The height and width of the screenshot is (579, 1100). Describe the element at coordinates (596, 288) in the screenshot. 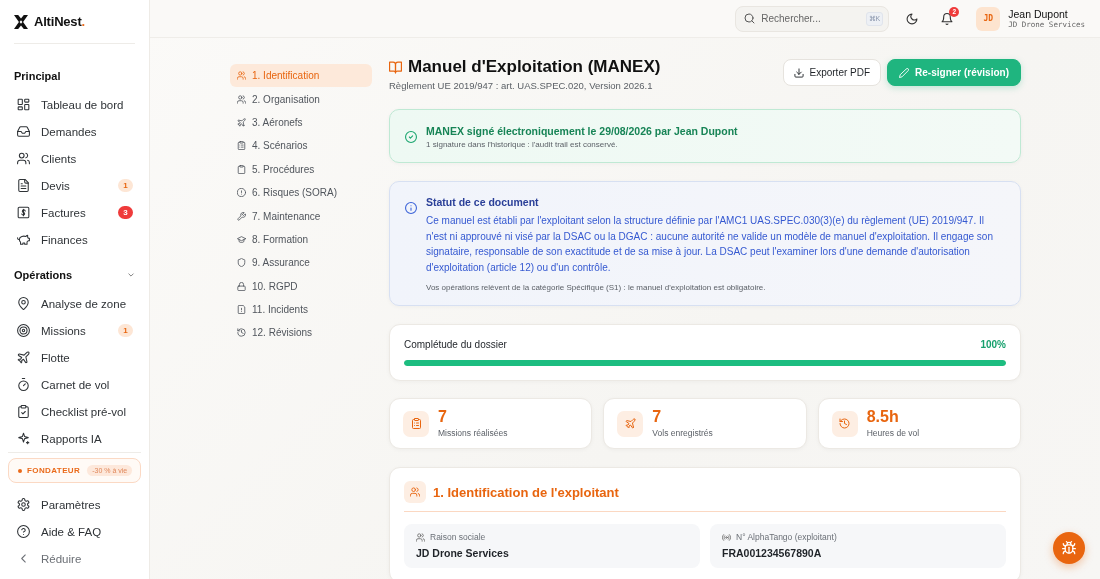

I see `notice-note: Vos opérations relèvent de la catégorie Spécifique (S1) : le manuel d'exploitation est obligatoire.` at that location.